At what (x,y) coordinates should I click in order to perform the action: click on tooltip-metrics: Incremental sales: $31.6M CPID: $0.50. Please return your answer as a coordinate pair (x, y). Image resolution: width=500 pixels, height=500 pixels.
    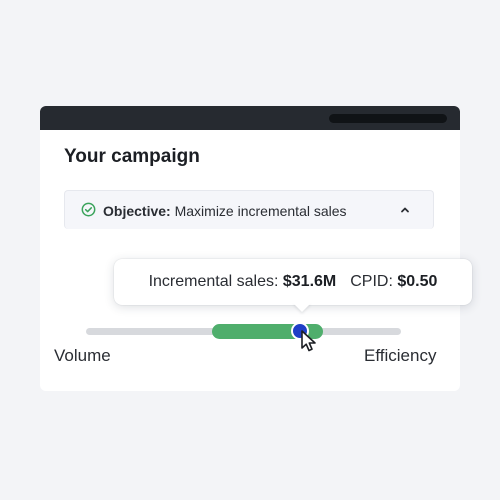
    Looking at the image, I should click on (293, 282).